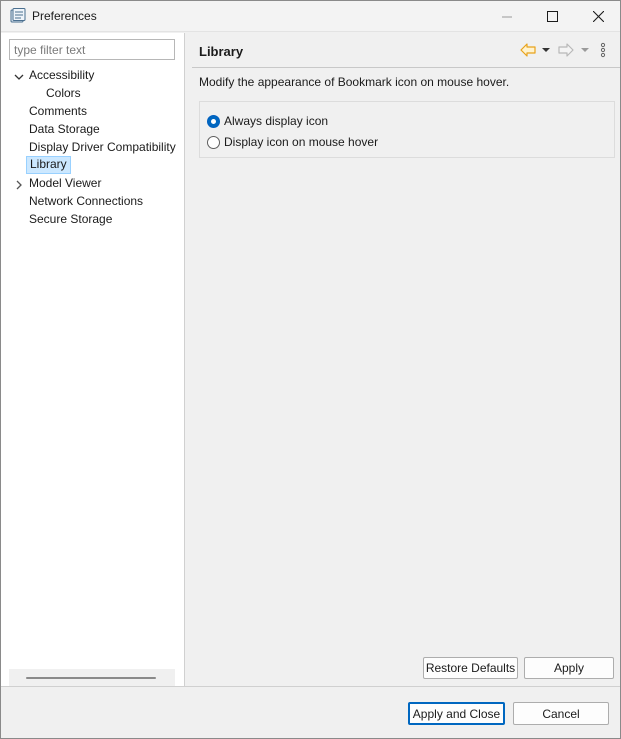  What do you see at coordinates (561, 713) in the screenshot?
I see `cancel-button: Cancel` at bounding box center [561, 713].